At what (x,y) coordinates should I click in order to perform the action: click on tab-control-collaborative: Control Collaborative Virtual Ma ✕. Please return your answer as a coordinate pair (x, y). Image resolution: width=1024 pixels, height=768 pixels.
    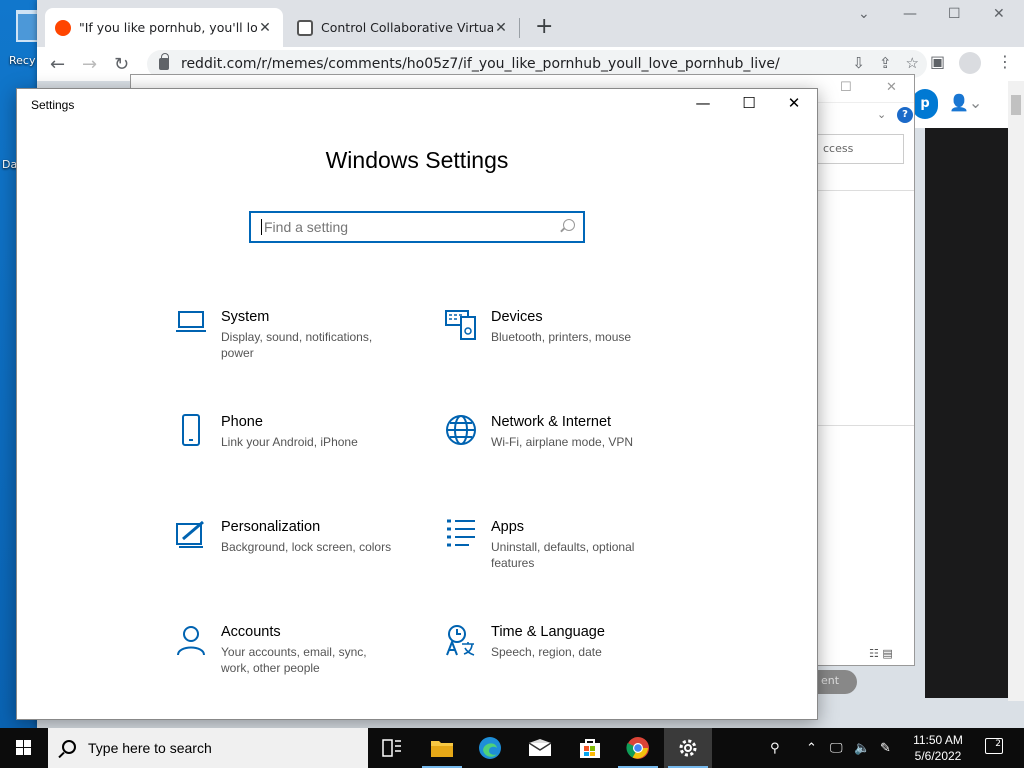
    Looking at the image, I should click on (403, 27).